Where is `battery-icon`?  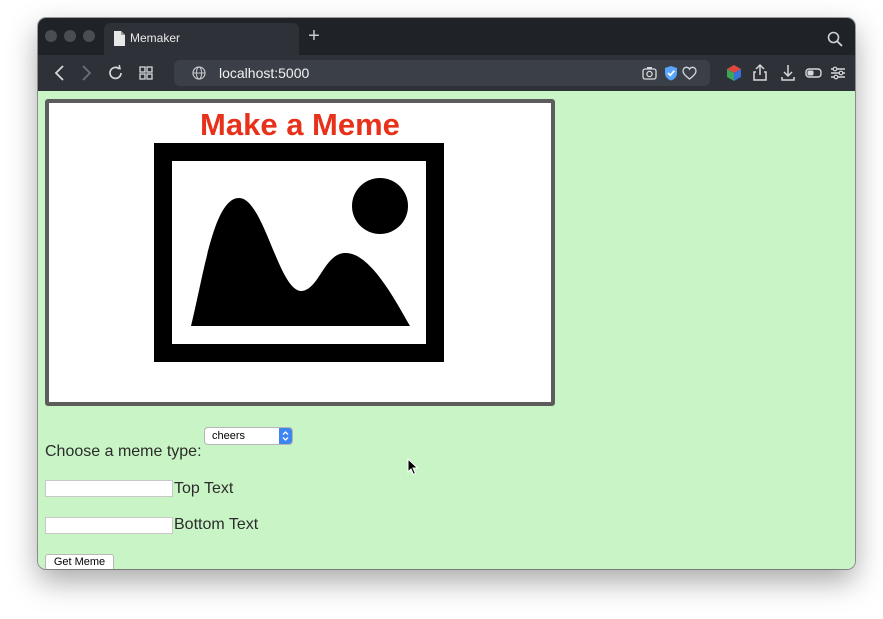 battery-icon is located at coordinates (814, 73).